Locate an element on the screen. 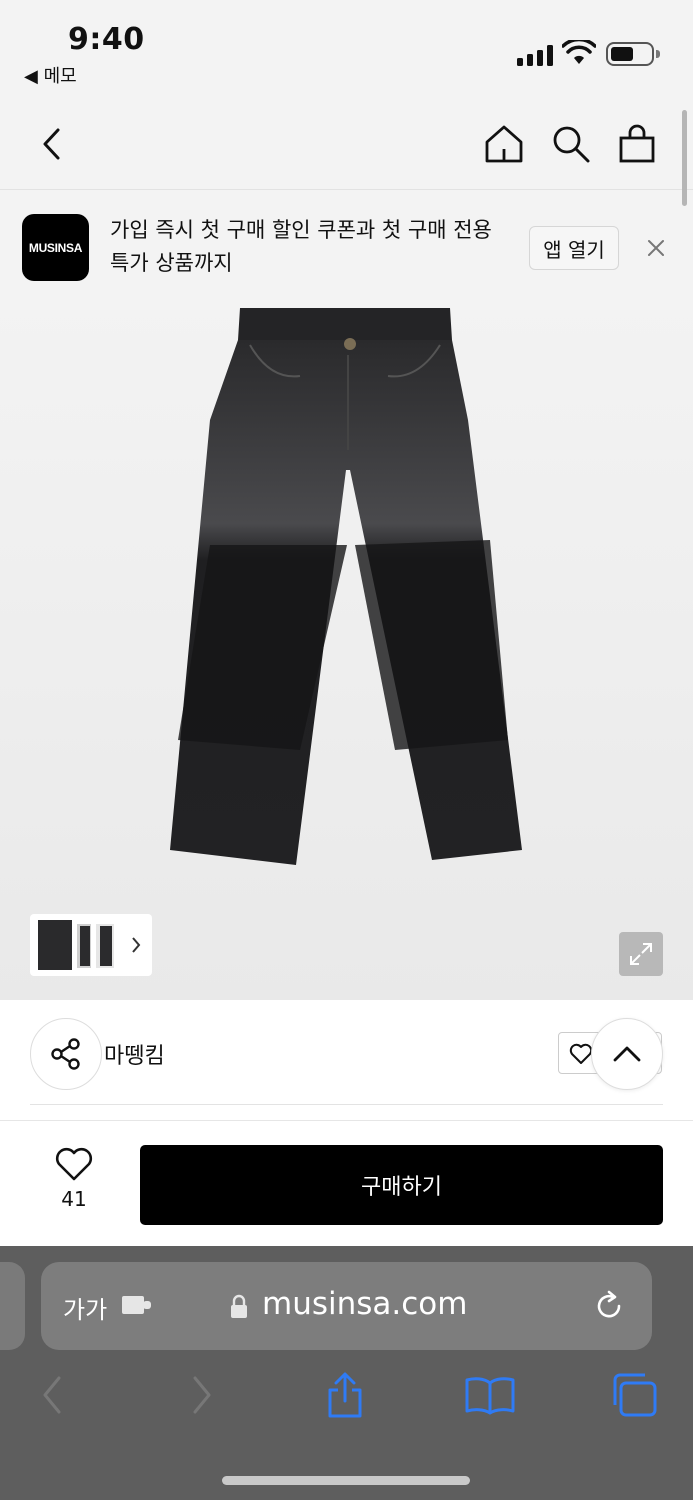  status-time: 9:40 is located at coordinates (106, 39).